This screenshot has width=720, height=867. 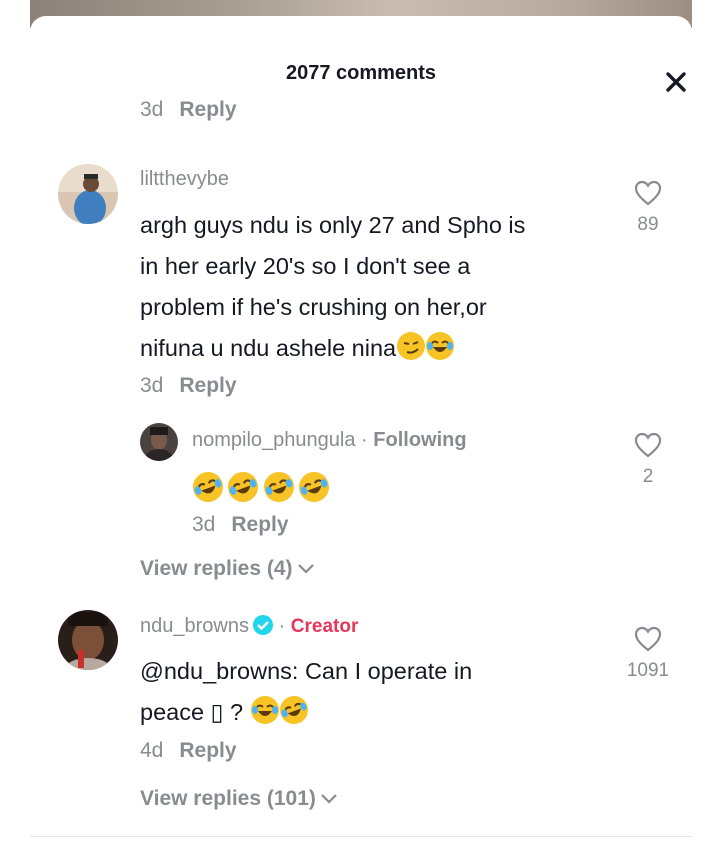 I want to click on comment-meta: 4d Reply, so click(x=188, y=751).